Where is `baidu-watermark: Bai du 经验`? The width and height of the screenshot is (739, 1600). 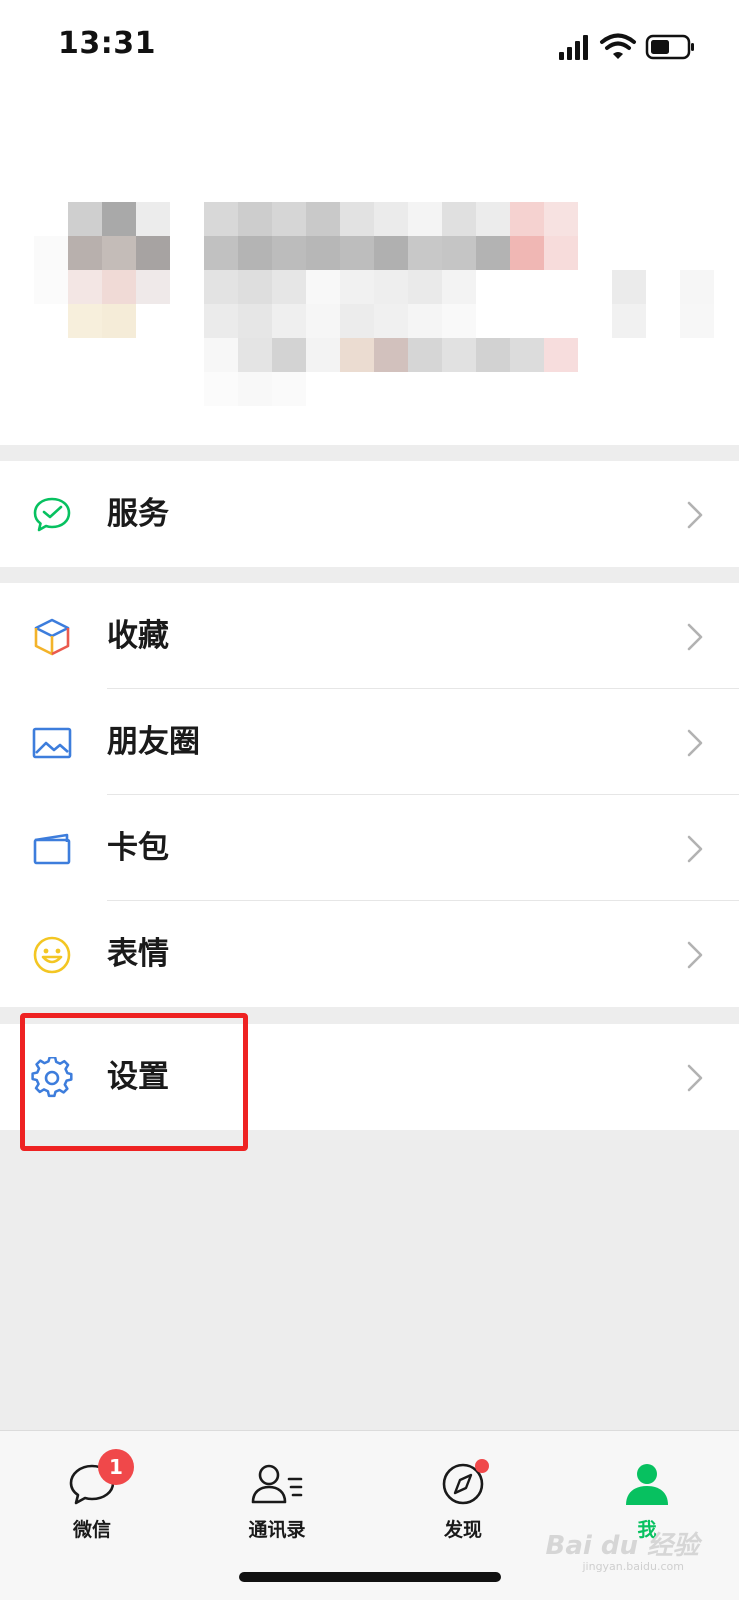
baidu-watermark: Bai du 经验 is located at coordinates (622, 1546).